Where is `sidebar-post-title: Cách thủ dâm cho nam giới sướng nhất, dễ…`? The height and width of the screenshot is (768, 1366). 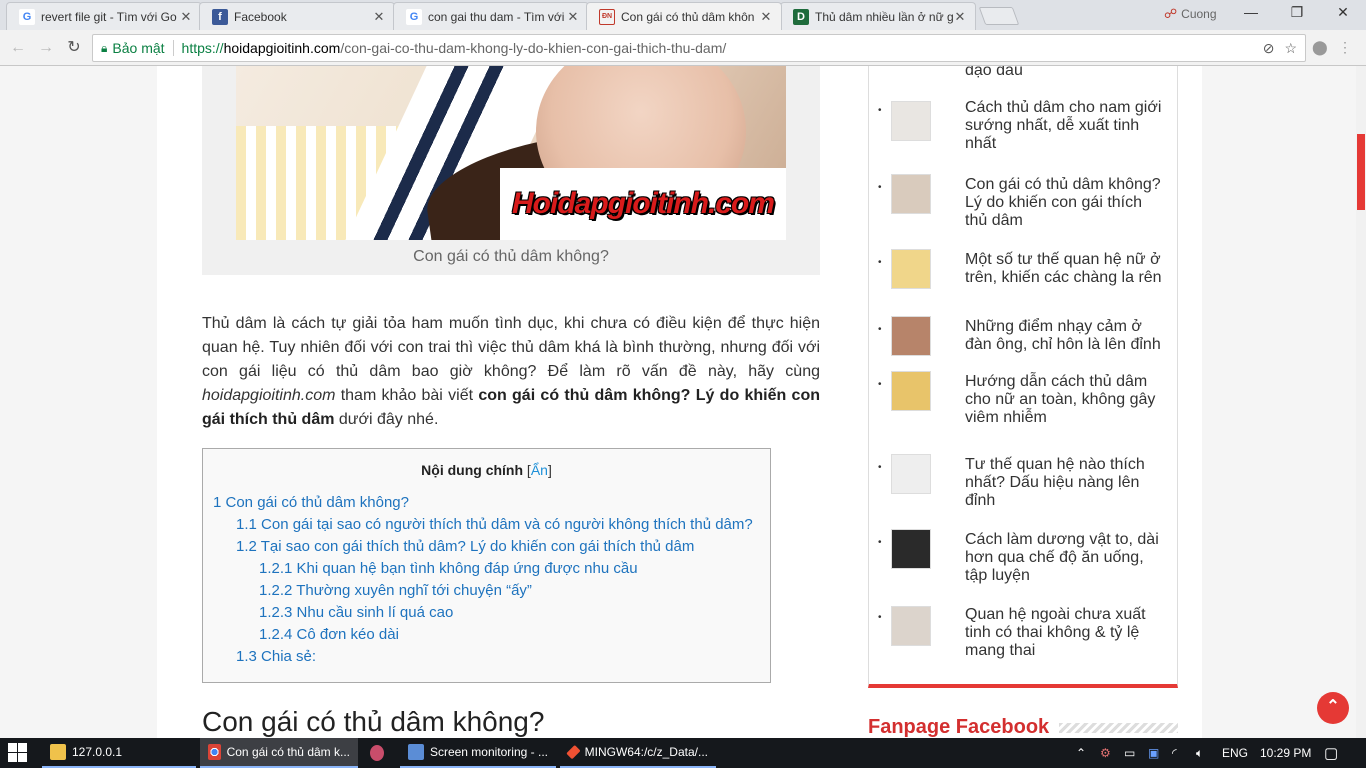 sidebar-post-title: Cách thủ dâm cho nam giới sướng nhất, dễ… is located at coordinates (1065, 126).